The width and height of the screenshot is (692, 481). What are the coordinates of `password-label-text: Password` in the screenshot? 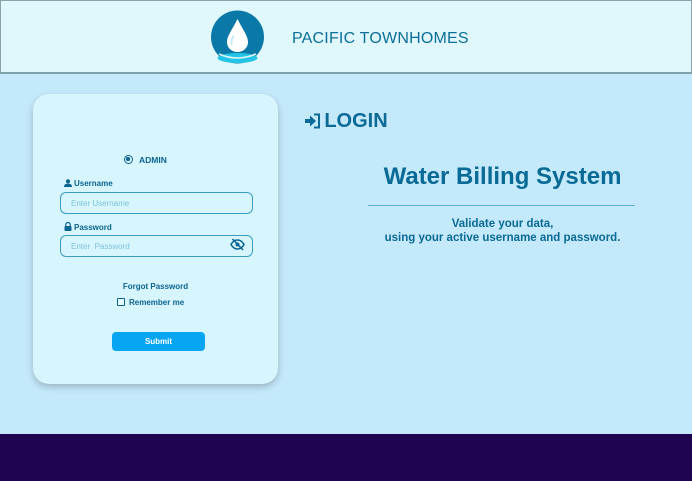 It's located at (93, 227).